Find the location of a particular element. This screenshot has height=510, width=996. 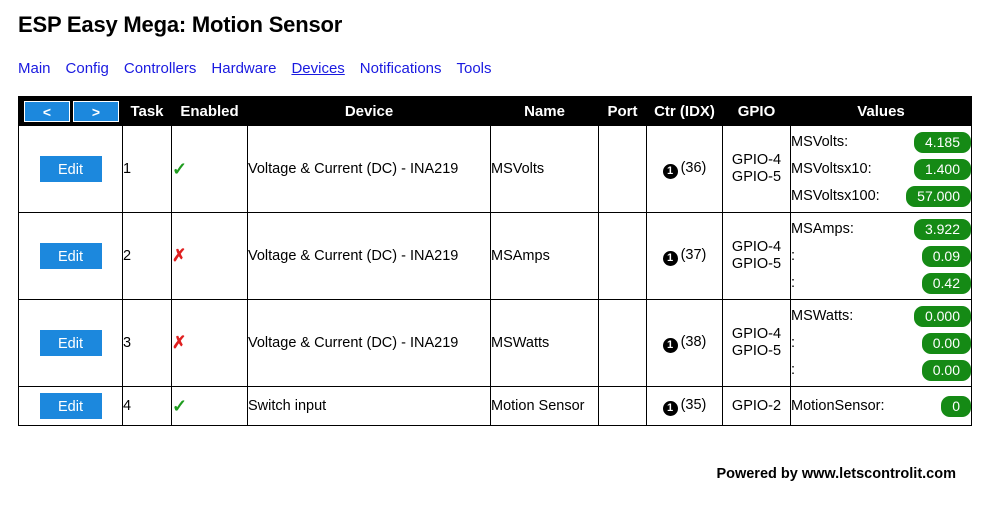

value-label: MotionSensor: is located at coordinates (838, 406).